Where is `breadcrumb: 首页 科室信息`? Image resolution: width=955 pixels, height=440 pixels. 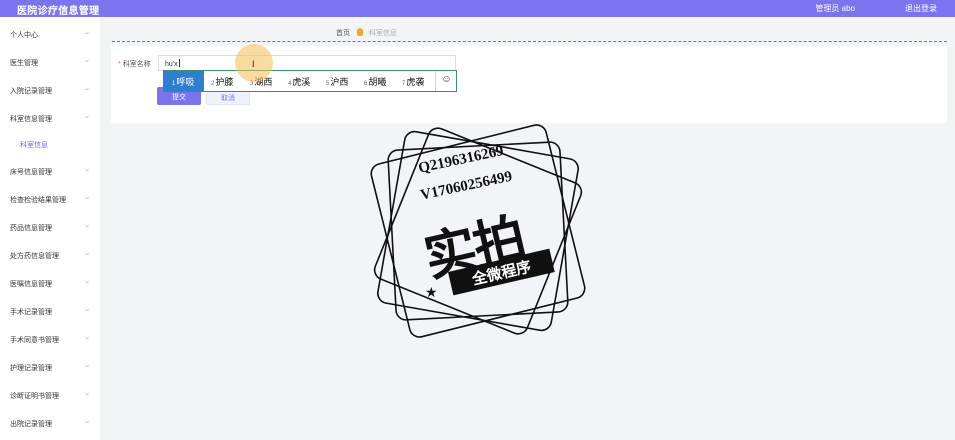 breadcrumb: 首页 科室信息 is located at coordinates (366, 33).